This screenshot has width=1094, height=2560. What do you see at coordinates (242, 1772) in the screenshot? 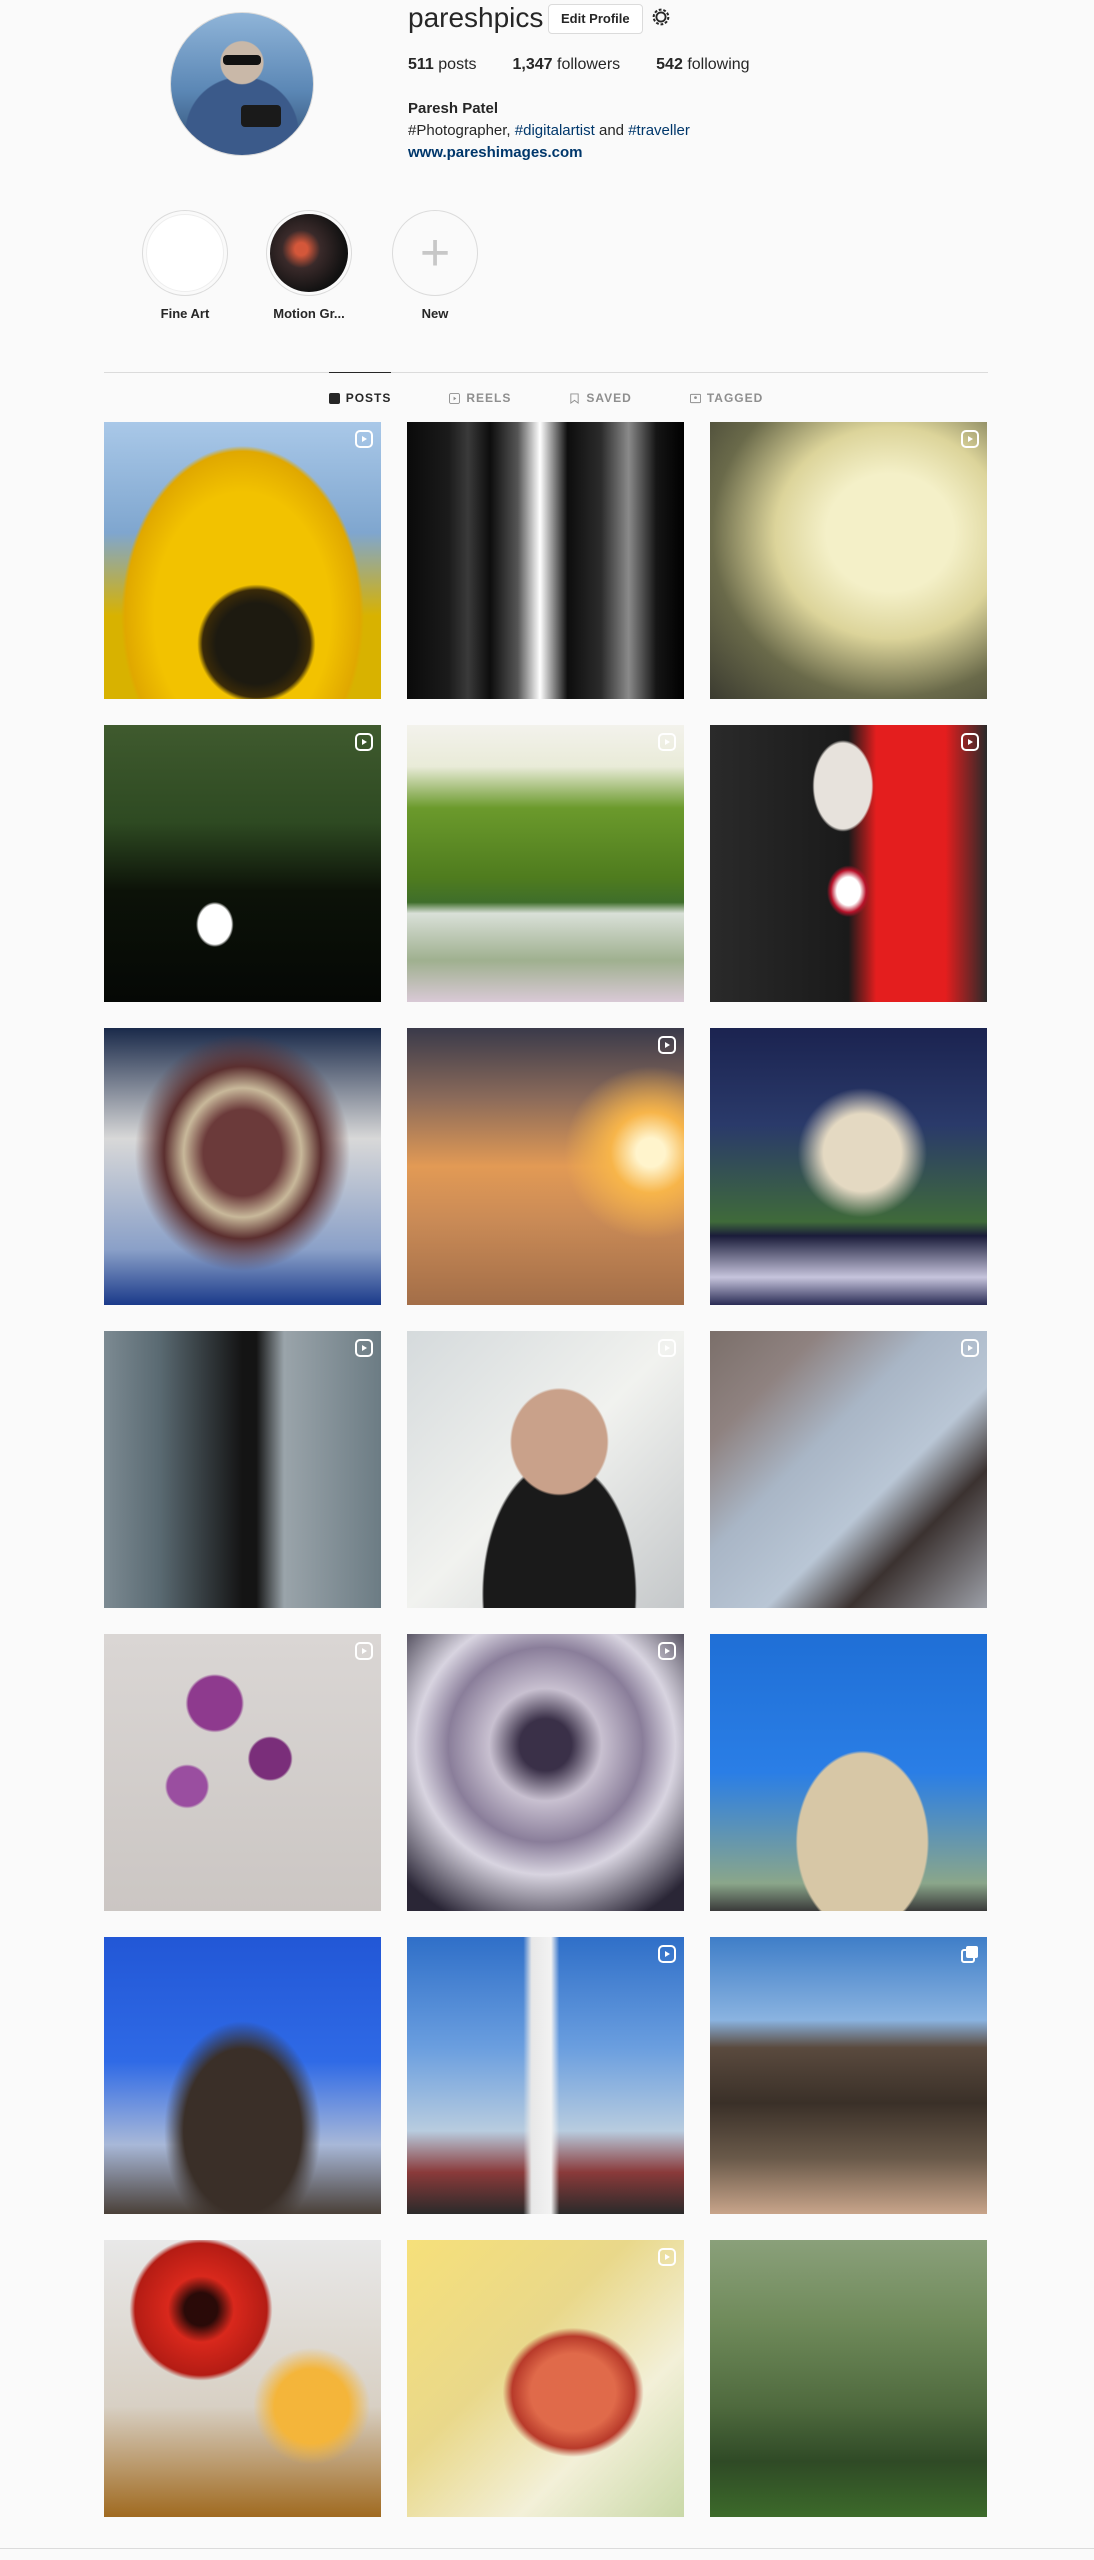
I see `post-orchids` at bounding box center [242, 1772].